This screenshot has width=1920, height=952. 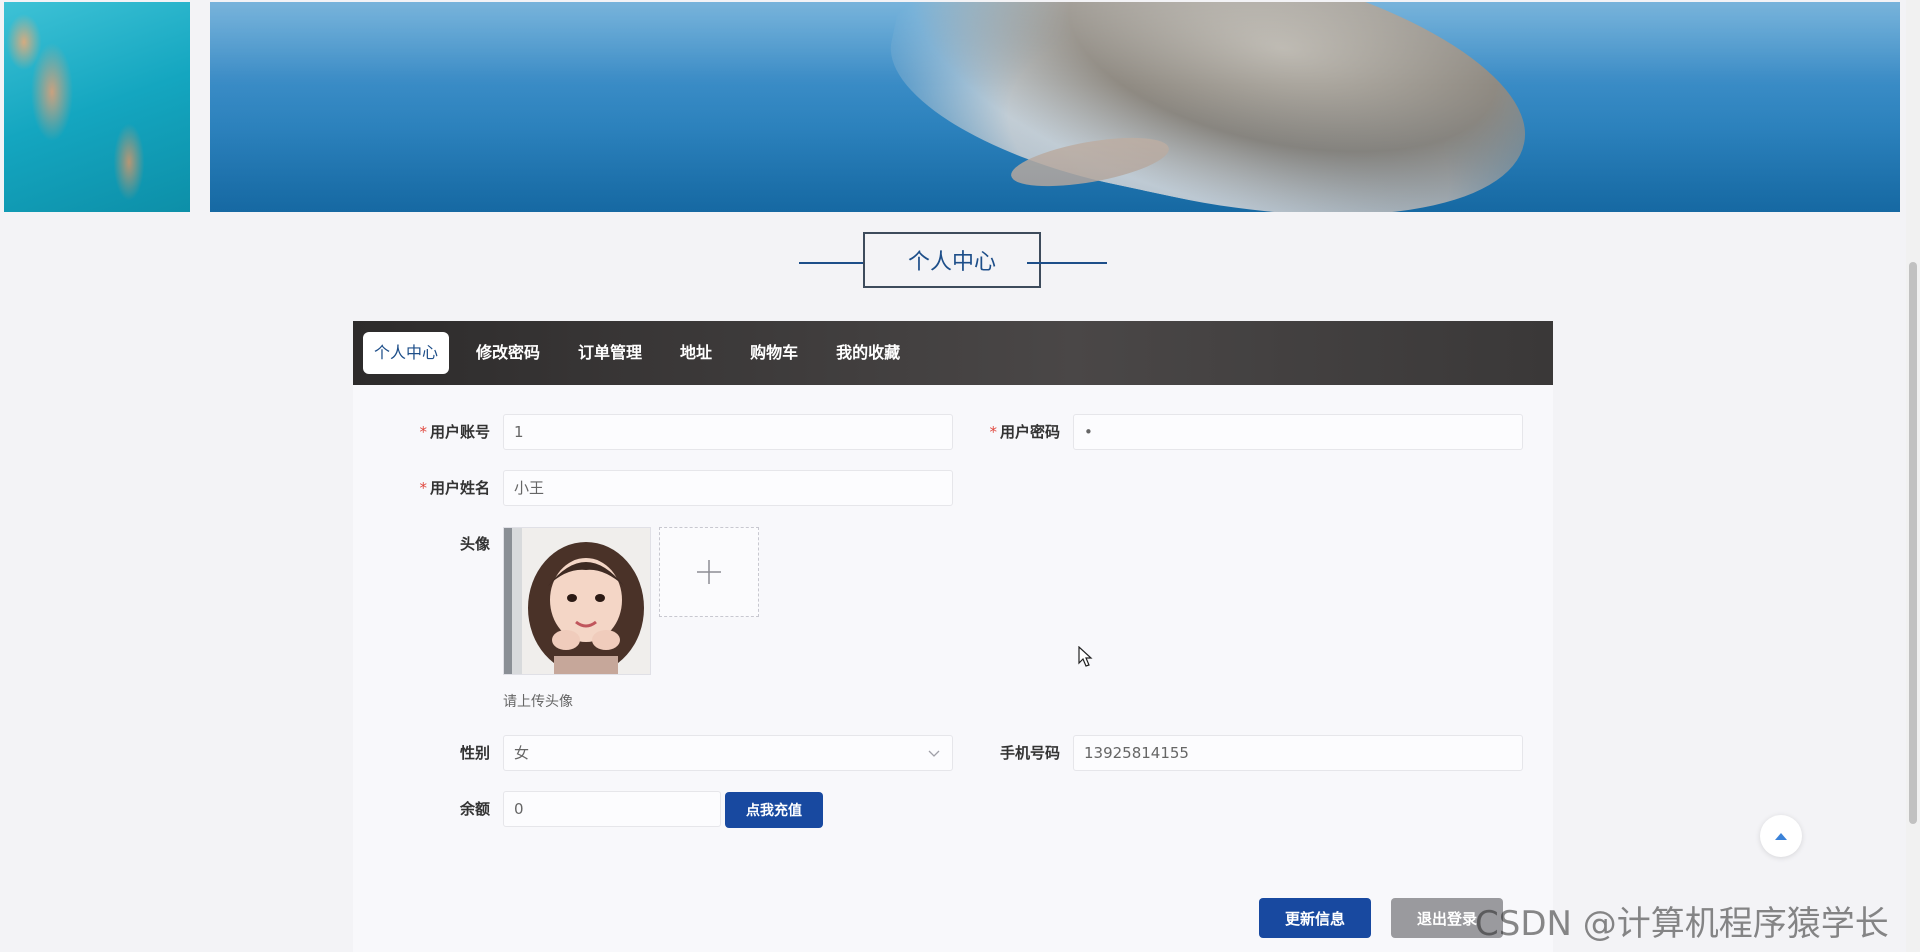 What do you see at coordinates (1024, 432) in the screenshot?
I see `password-label: * 用户密码` at bounding box center [1024, 432].